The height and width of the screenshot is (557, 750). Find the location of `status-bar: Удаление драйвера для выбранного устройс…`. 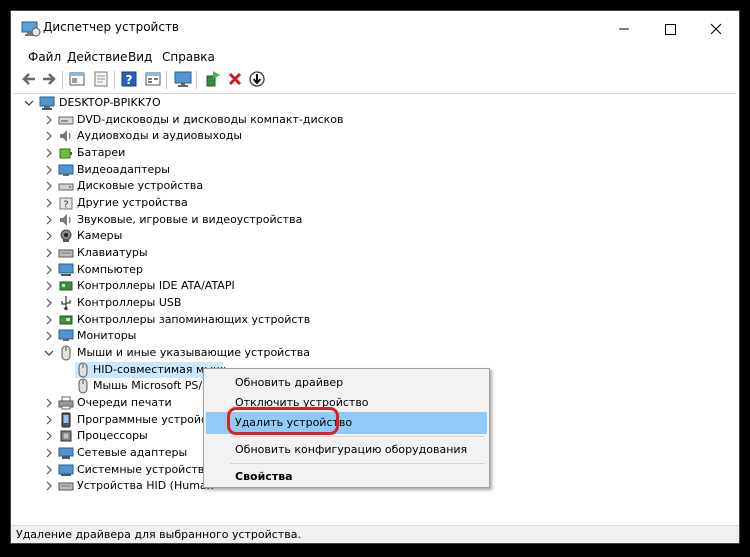

status-bar: Удаление драйвера для выбранного устройс… is located at coordinates (375, 534).